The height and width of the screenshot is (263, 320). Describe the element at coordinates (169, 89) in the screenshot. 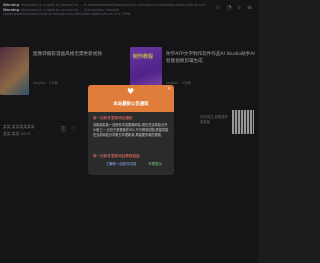

I see `close-icon: ✕` at that location.